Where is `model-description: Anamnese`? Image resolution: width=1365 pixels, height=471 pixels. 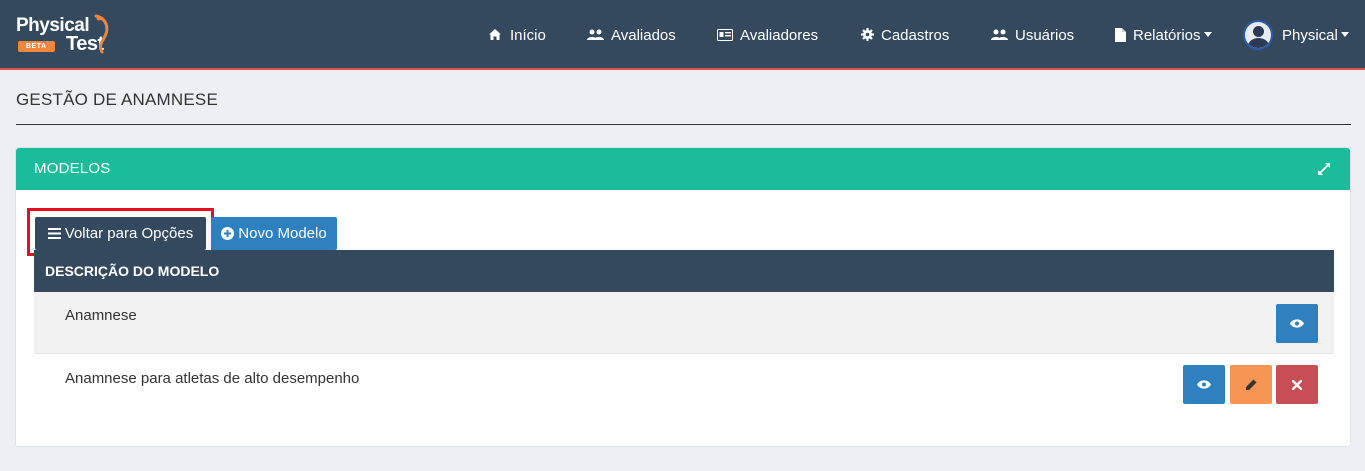
model-description: Anamnese is located at coordinates (101, 315).